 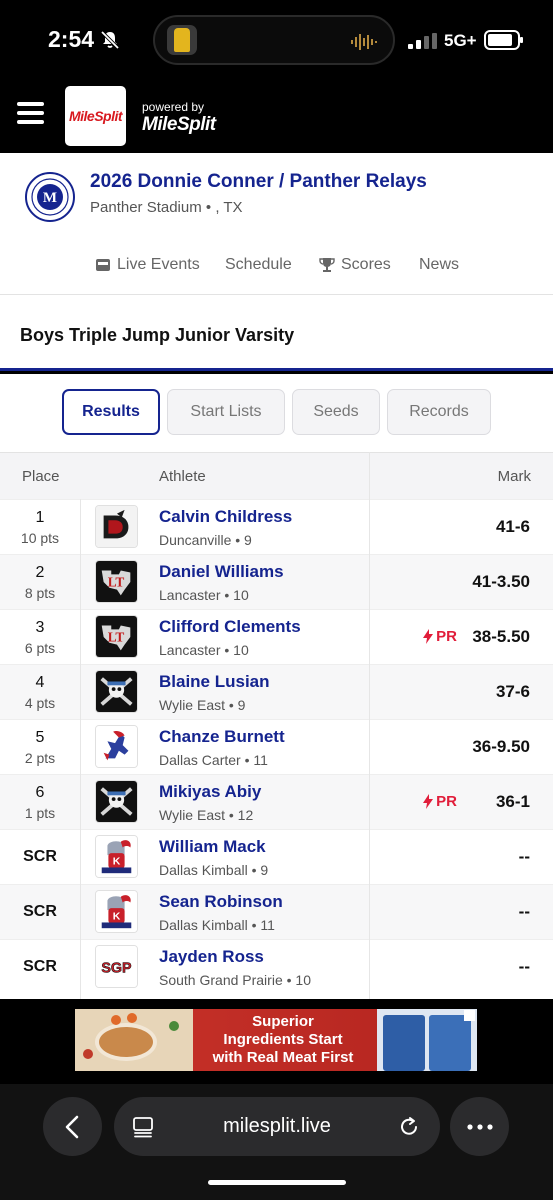 What do you see at coordinates (364, 42) in the screenshot?
I see `audio-waveform-icon` at bounding box center [364, 42].